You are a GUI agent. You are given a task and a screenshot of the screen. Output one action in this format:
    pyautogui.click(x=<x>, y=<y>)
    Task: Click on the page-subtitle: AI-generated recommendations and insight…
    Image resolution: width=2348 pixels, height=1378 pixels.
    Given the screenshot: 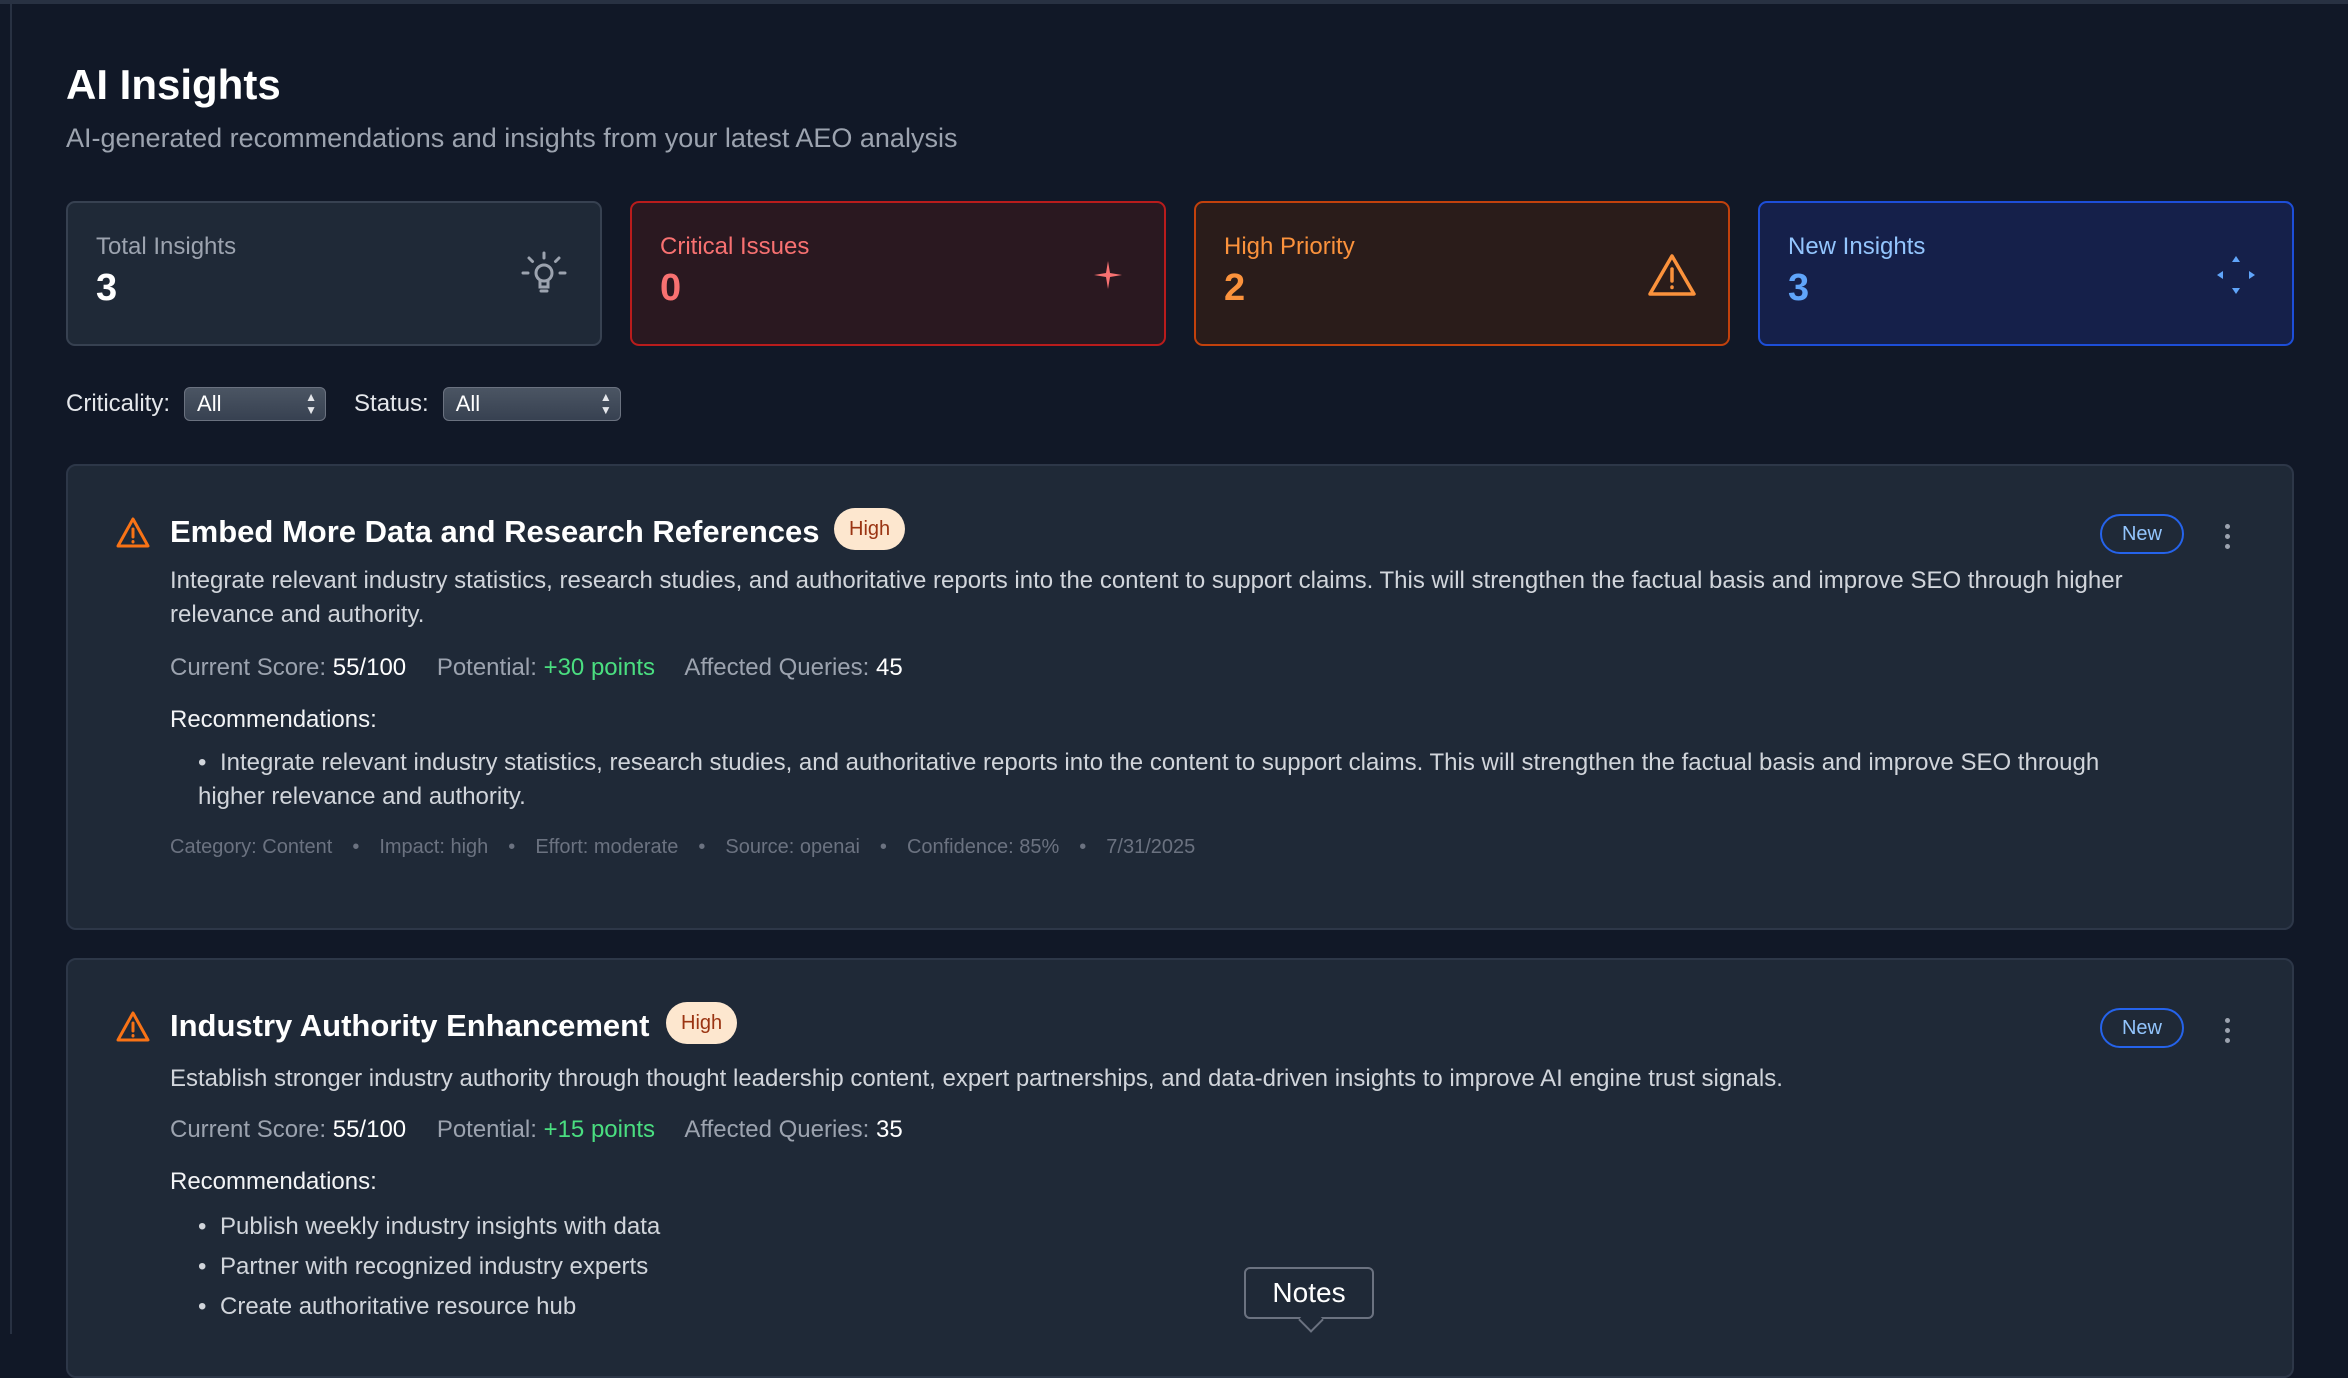 What is the action you would take?
    pyautogui.click(x=512, y=138)
    